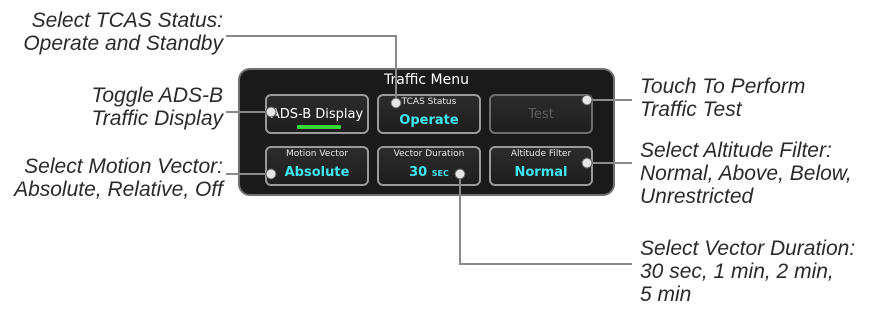 This screenshot has width=869, height=309. I want to click on vector-duration-unit: SEC, so click(440, 173).